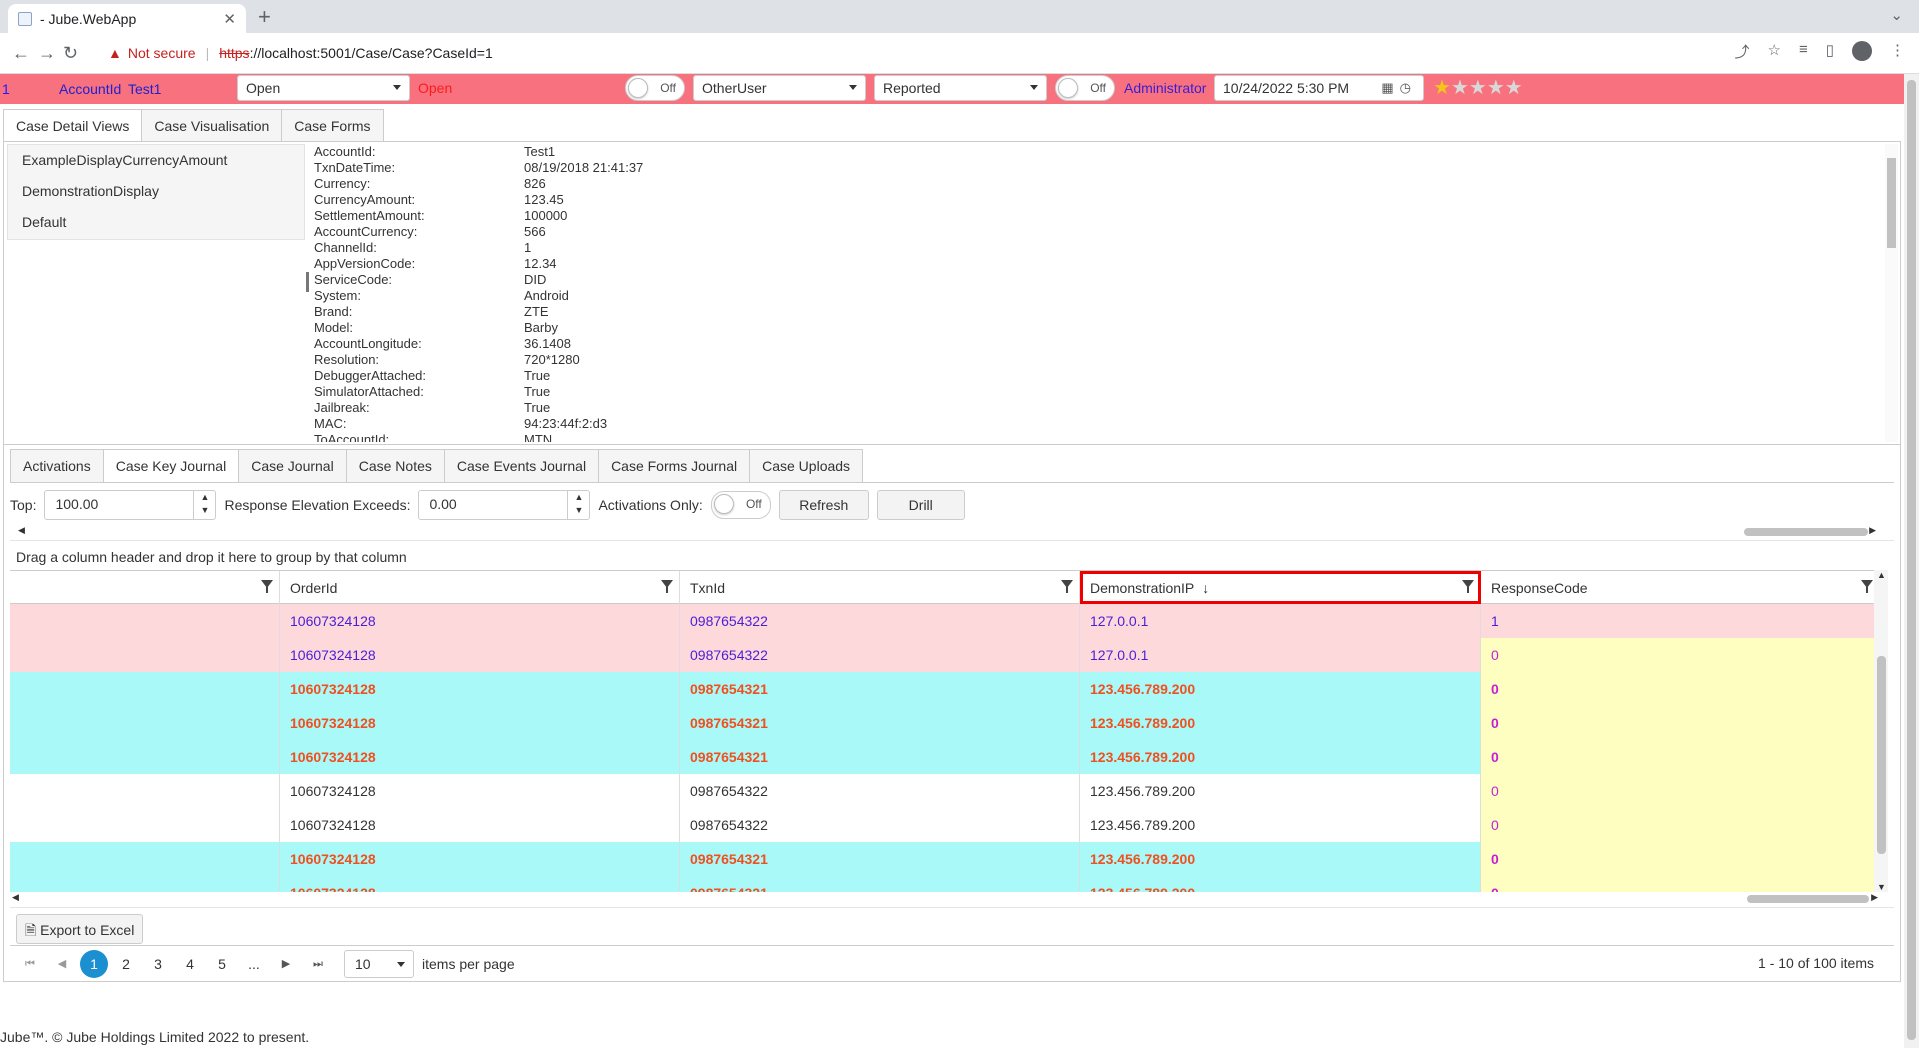  Describe the element at coordinates (655, 88) in the screenshot. I see `lock-toggle: Off` at that location.